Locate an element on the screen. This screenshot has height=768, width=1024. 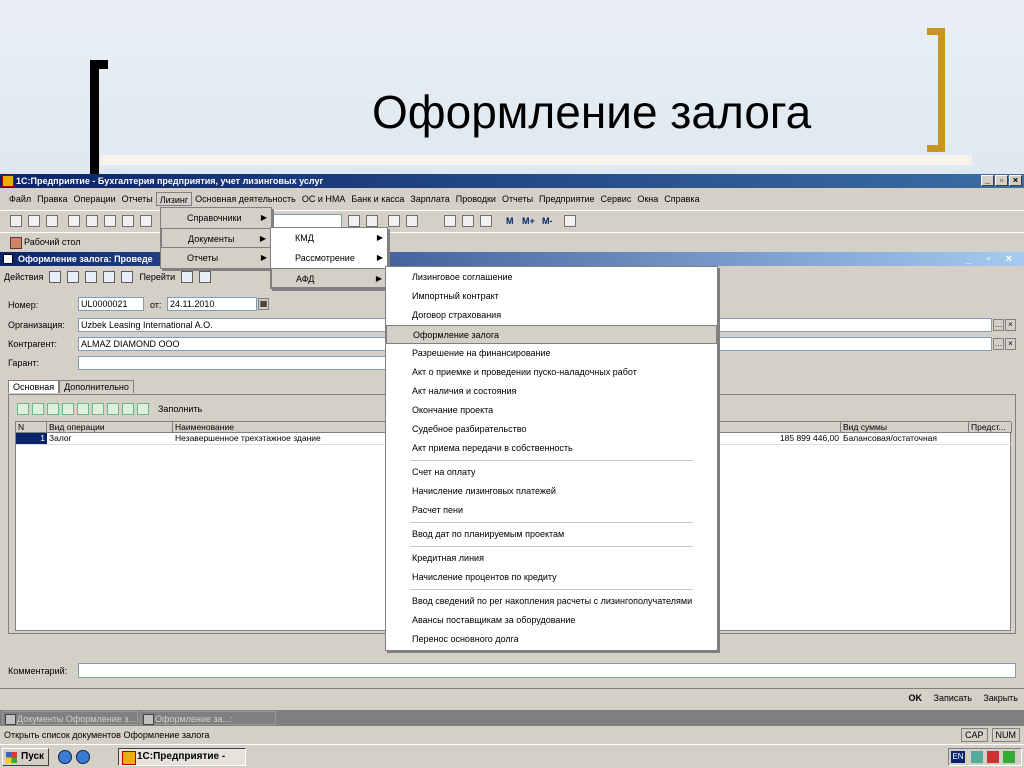
menu-item-ownership-transfer: Акт приема передачи в собственность is located at coordinates (551, 448).